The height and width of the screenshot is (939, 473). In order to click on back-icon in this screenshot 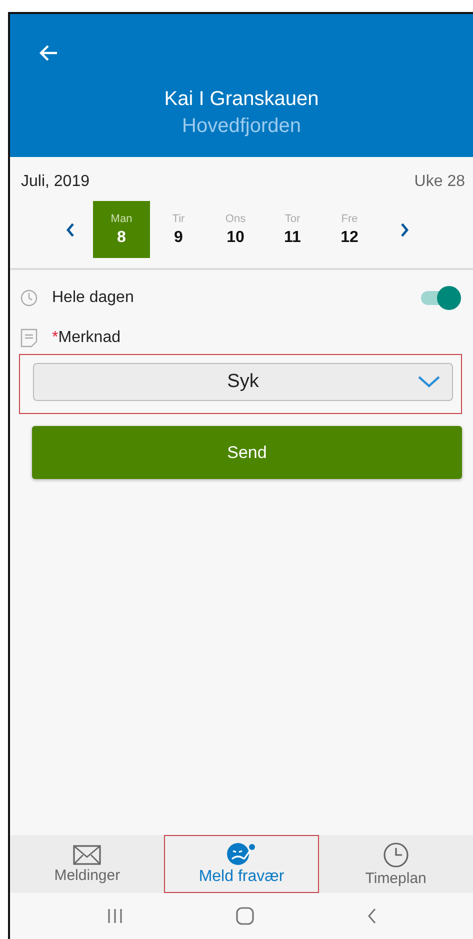, I will do `click(371, 916)`.